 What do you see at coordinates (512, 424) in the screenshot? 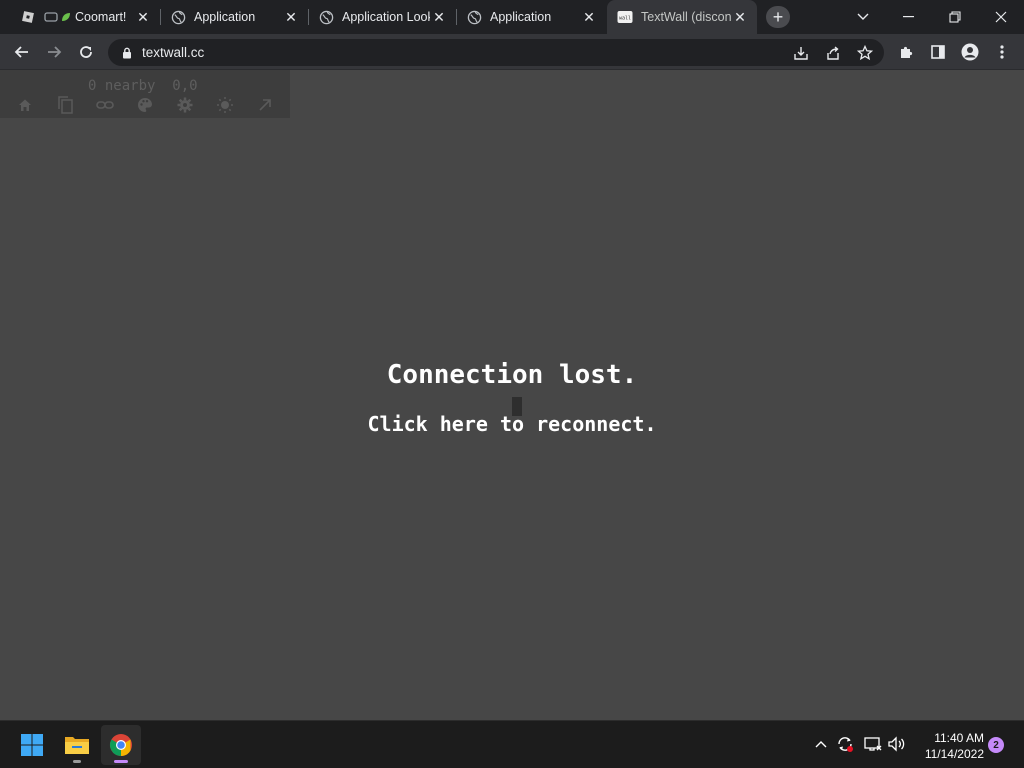
I see `reconnect-link: Click here to reconnect.` at bounding box center [512, 424].